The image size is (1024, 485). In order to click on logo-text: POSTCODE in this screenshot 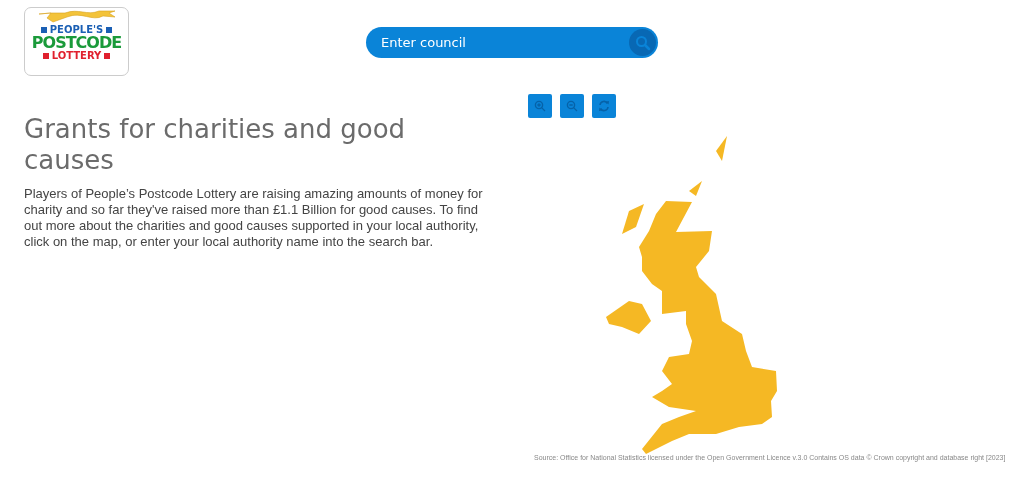, I will do `click(76, 43)`.